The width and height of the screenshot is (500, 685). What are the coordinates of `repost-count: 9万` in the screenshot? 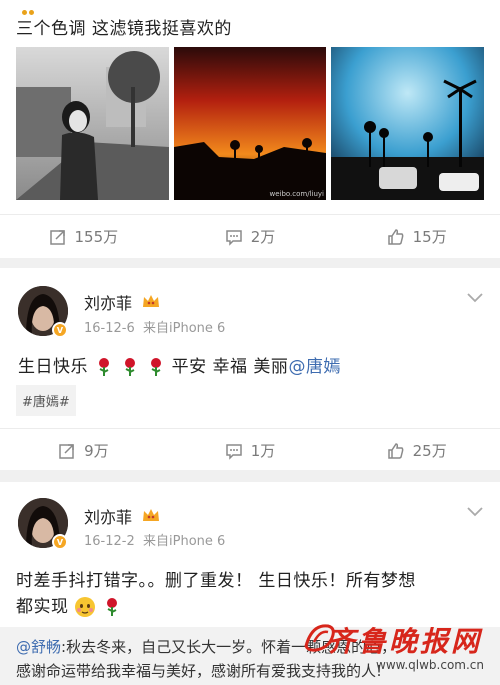 It's located at (96, 451).